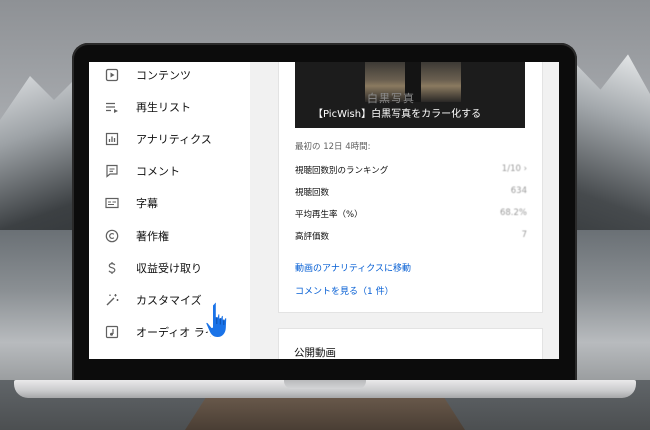  What do you see at coordinates (342, 171) in the screenshot?
I see `stat-label: 視聴回数別のランキング` at bounding box center [342, 171].